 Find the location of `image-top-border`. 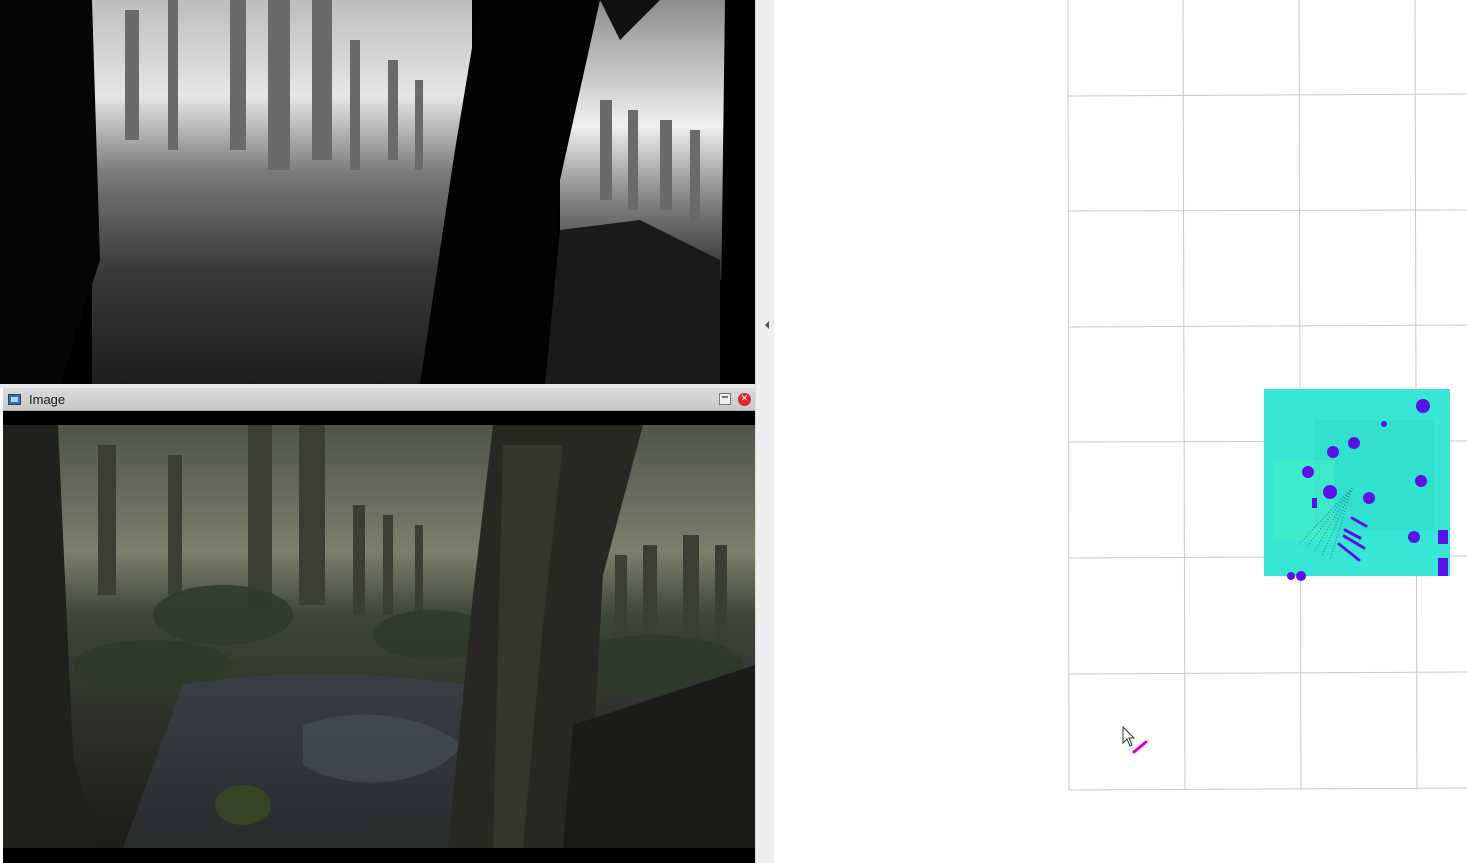

image-top-border is located at coordinates (379, 418).